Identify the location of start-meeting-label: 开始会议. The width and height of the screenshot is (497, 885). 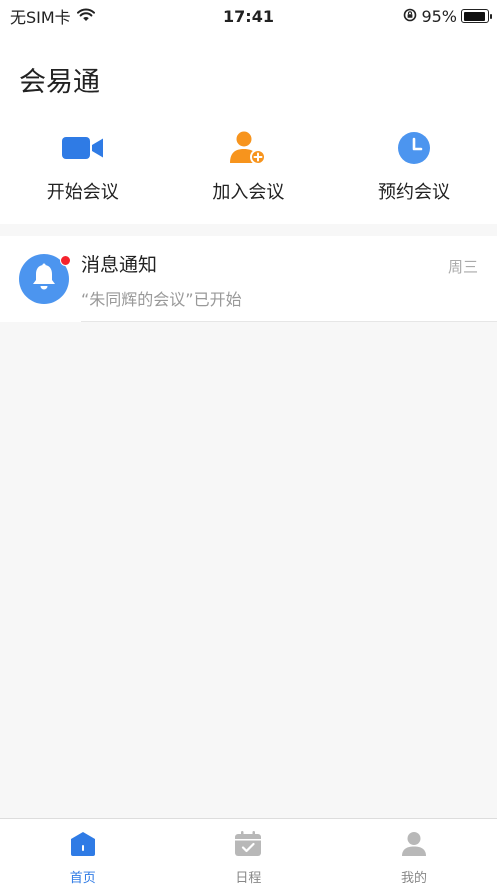
(82, 192).